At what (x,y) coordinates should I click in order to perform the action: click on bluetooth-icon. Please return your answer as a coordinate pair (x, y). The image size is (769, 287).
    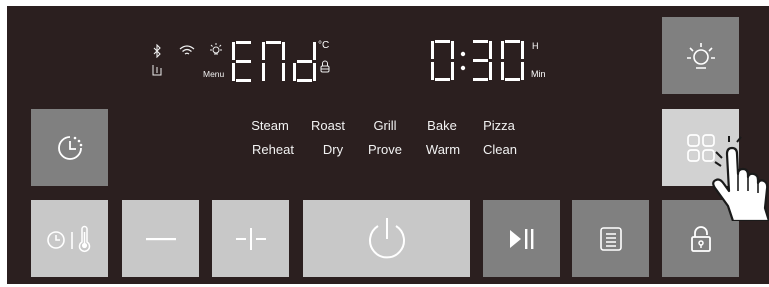
    Looking at the image, I should click on (157, 51).